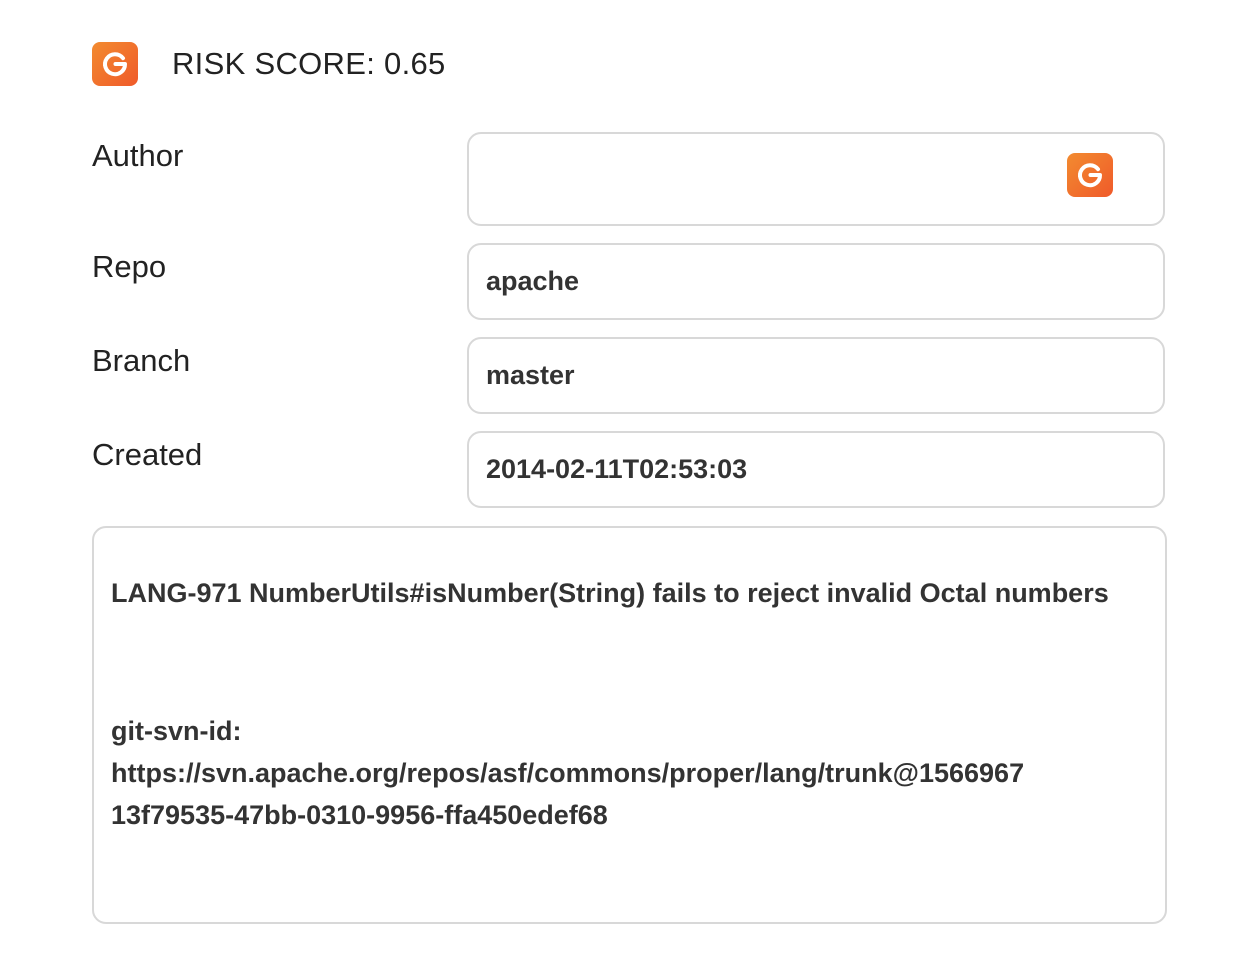 The width and height of the screenshot is (1260, 980). I want to click on created-value: 2014-02-11T02:53:03, so click(617, 469).